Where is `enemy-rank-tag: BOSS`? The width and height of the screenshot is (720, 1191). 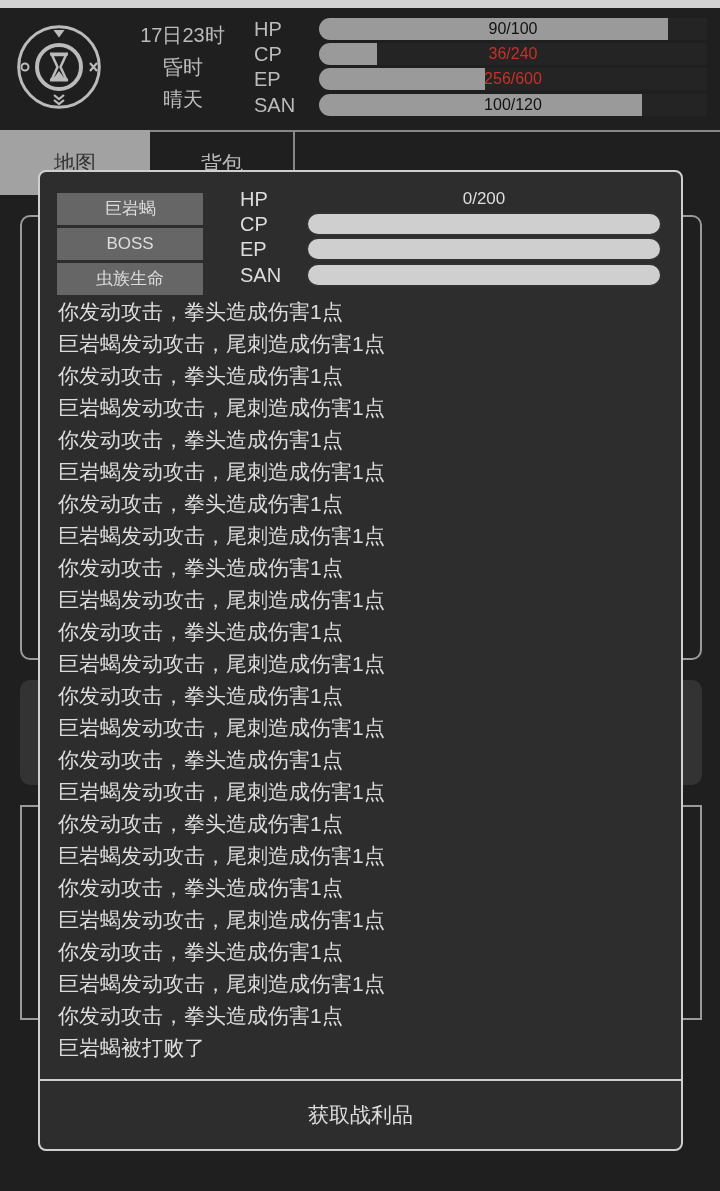 enemy-rank-tag: BOSS is located at coordinates (130, 244).